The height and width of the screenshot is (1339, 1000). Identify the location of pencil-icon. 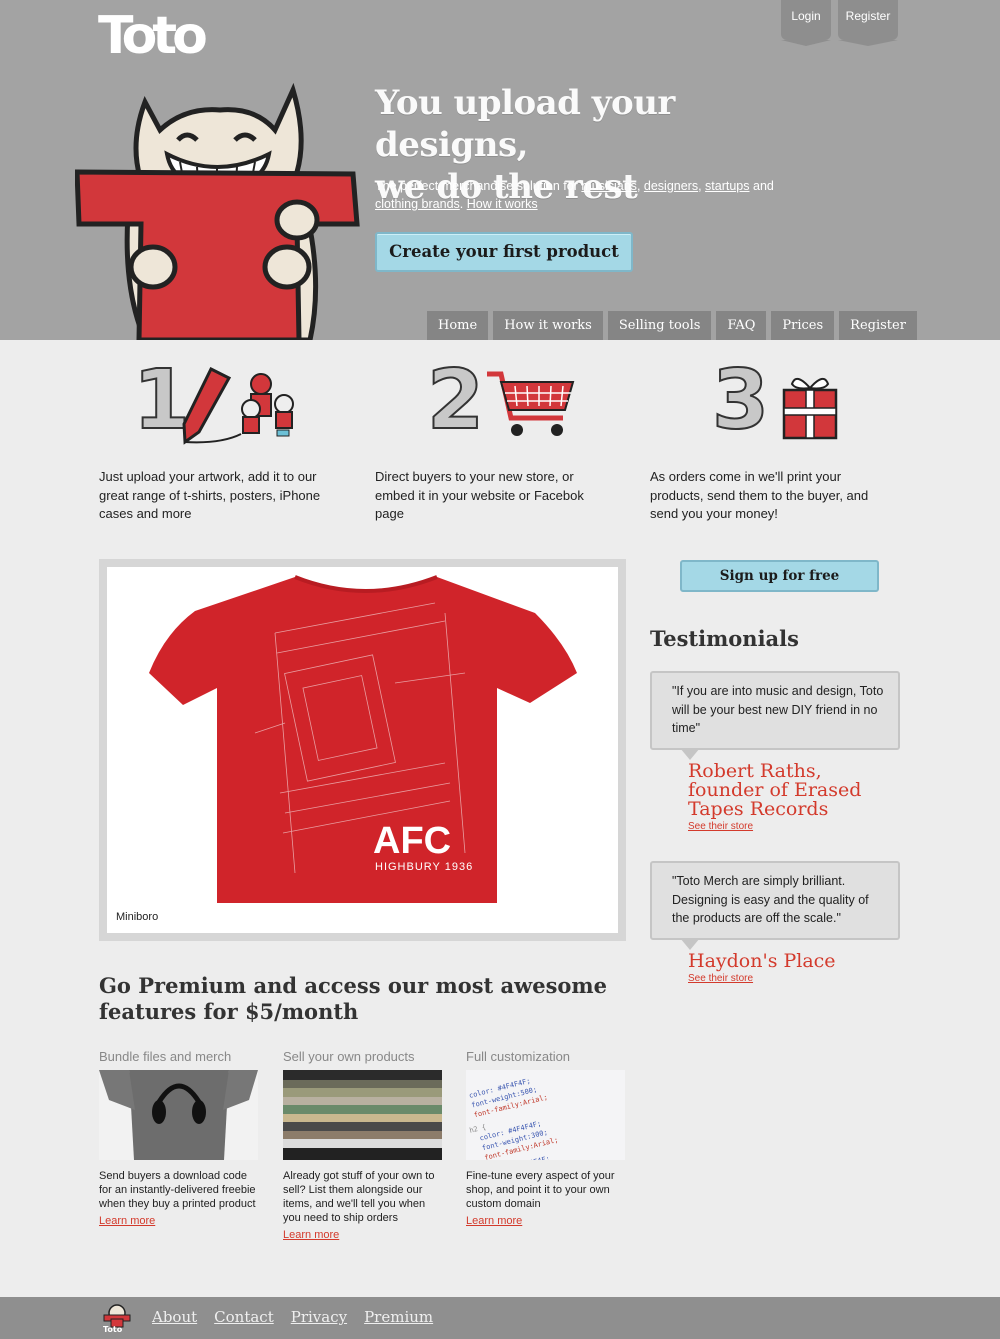
(238, 405).